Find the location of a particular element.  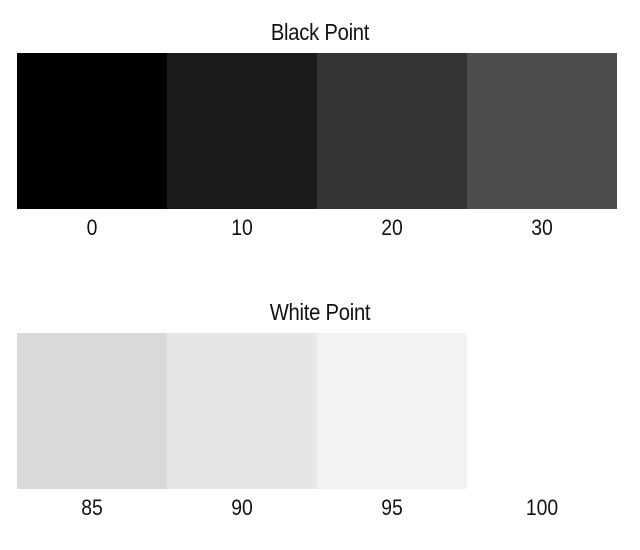

white-point-label-85: 85 is located at coordinates (92, 507).